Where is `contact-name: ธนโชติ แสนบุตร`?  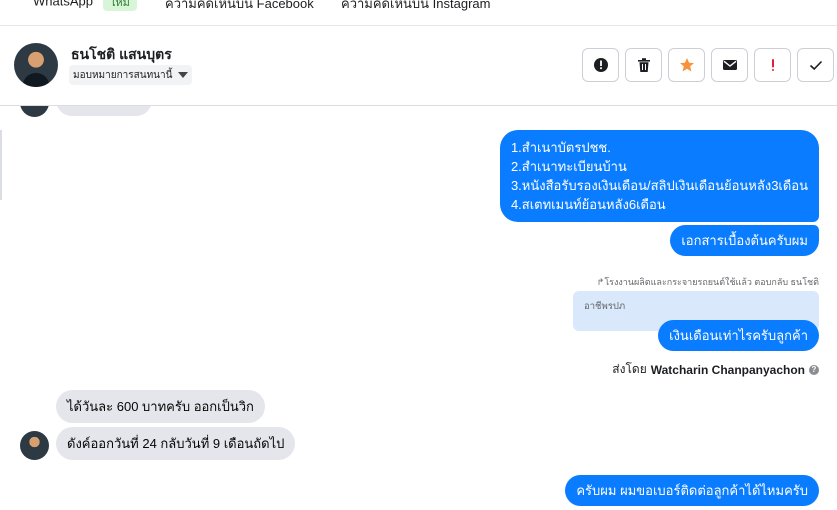 contact-name: ธนโชติ แสนบุตร is located at coordinates (121, 55).